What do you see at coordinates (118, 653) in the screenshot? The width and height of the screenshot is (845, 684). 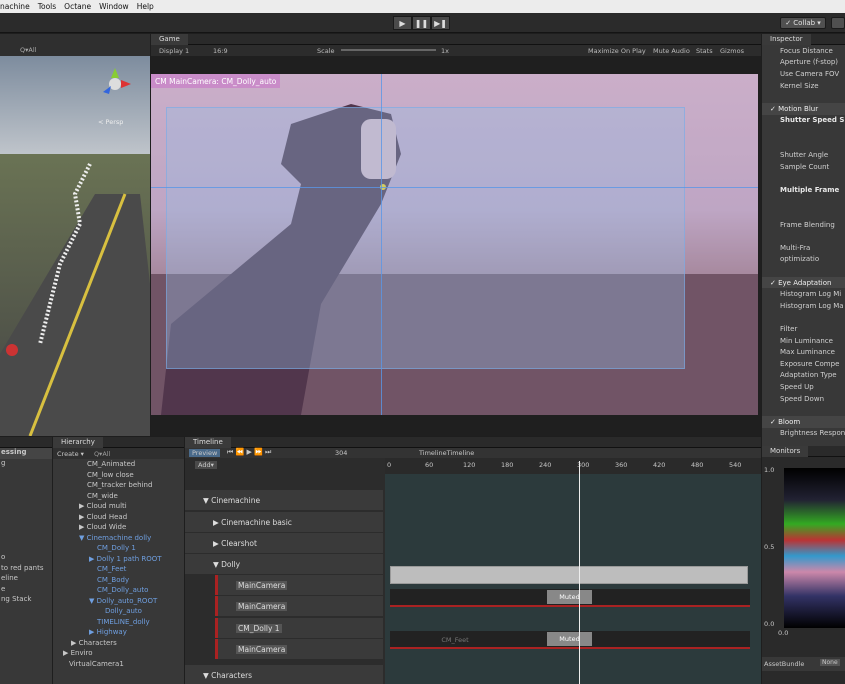 I see `hierarchy-row: ▶ Enviro` at bounding box center [118, 653].